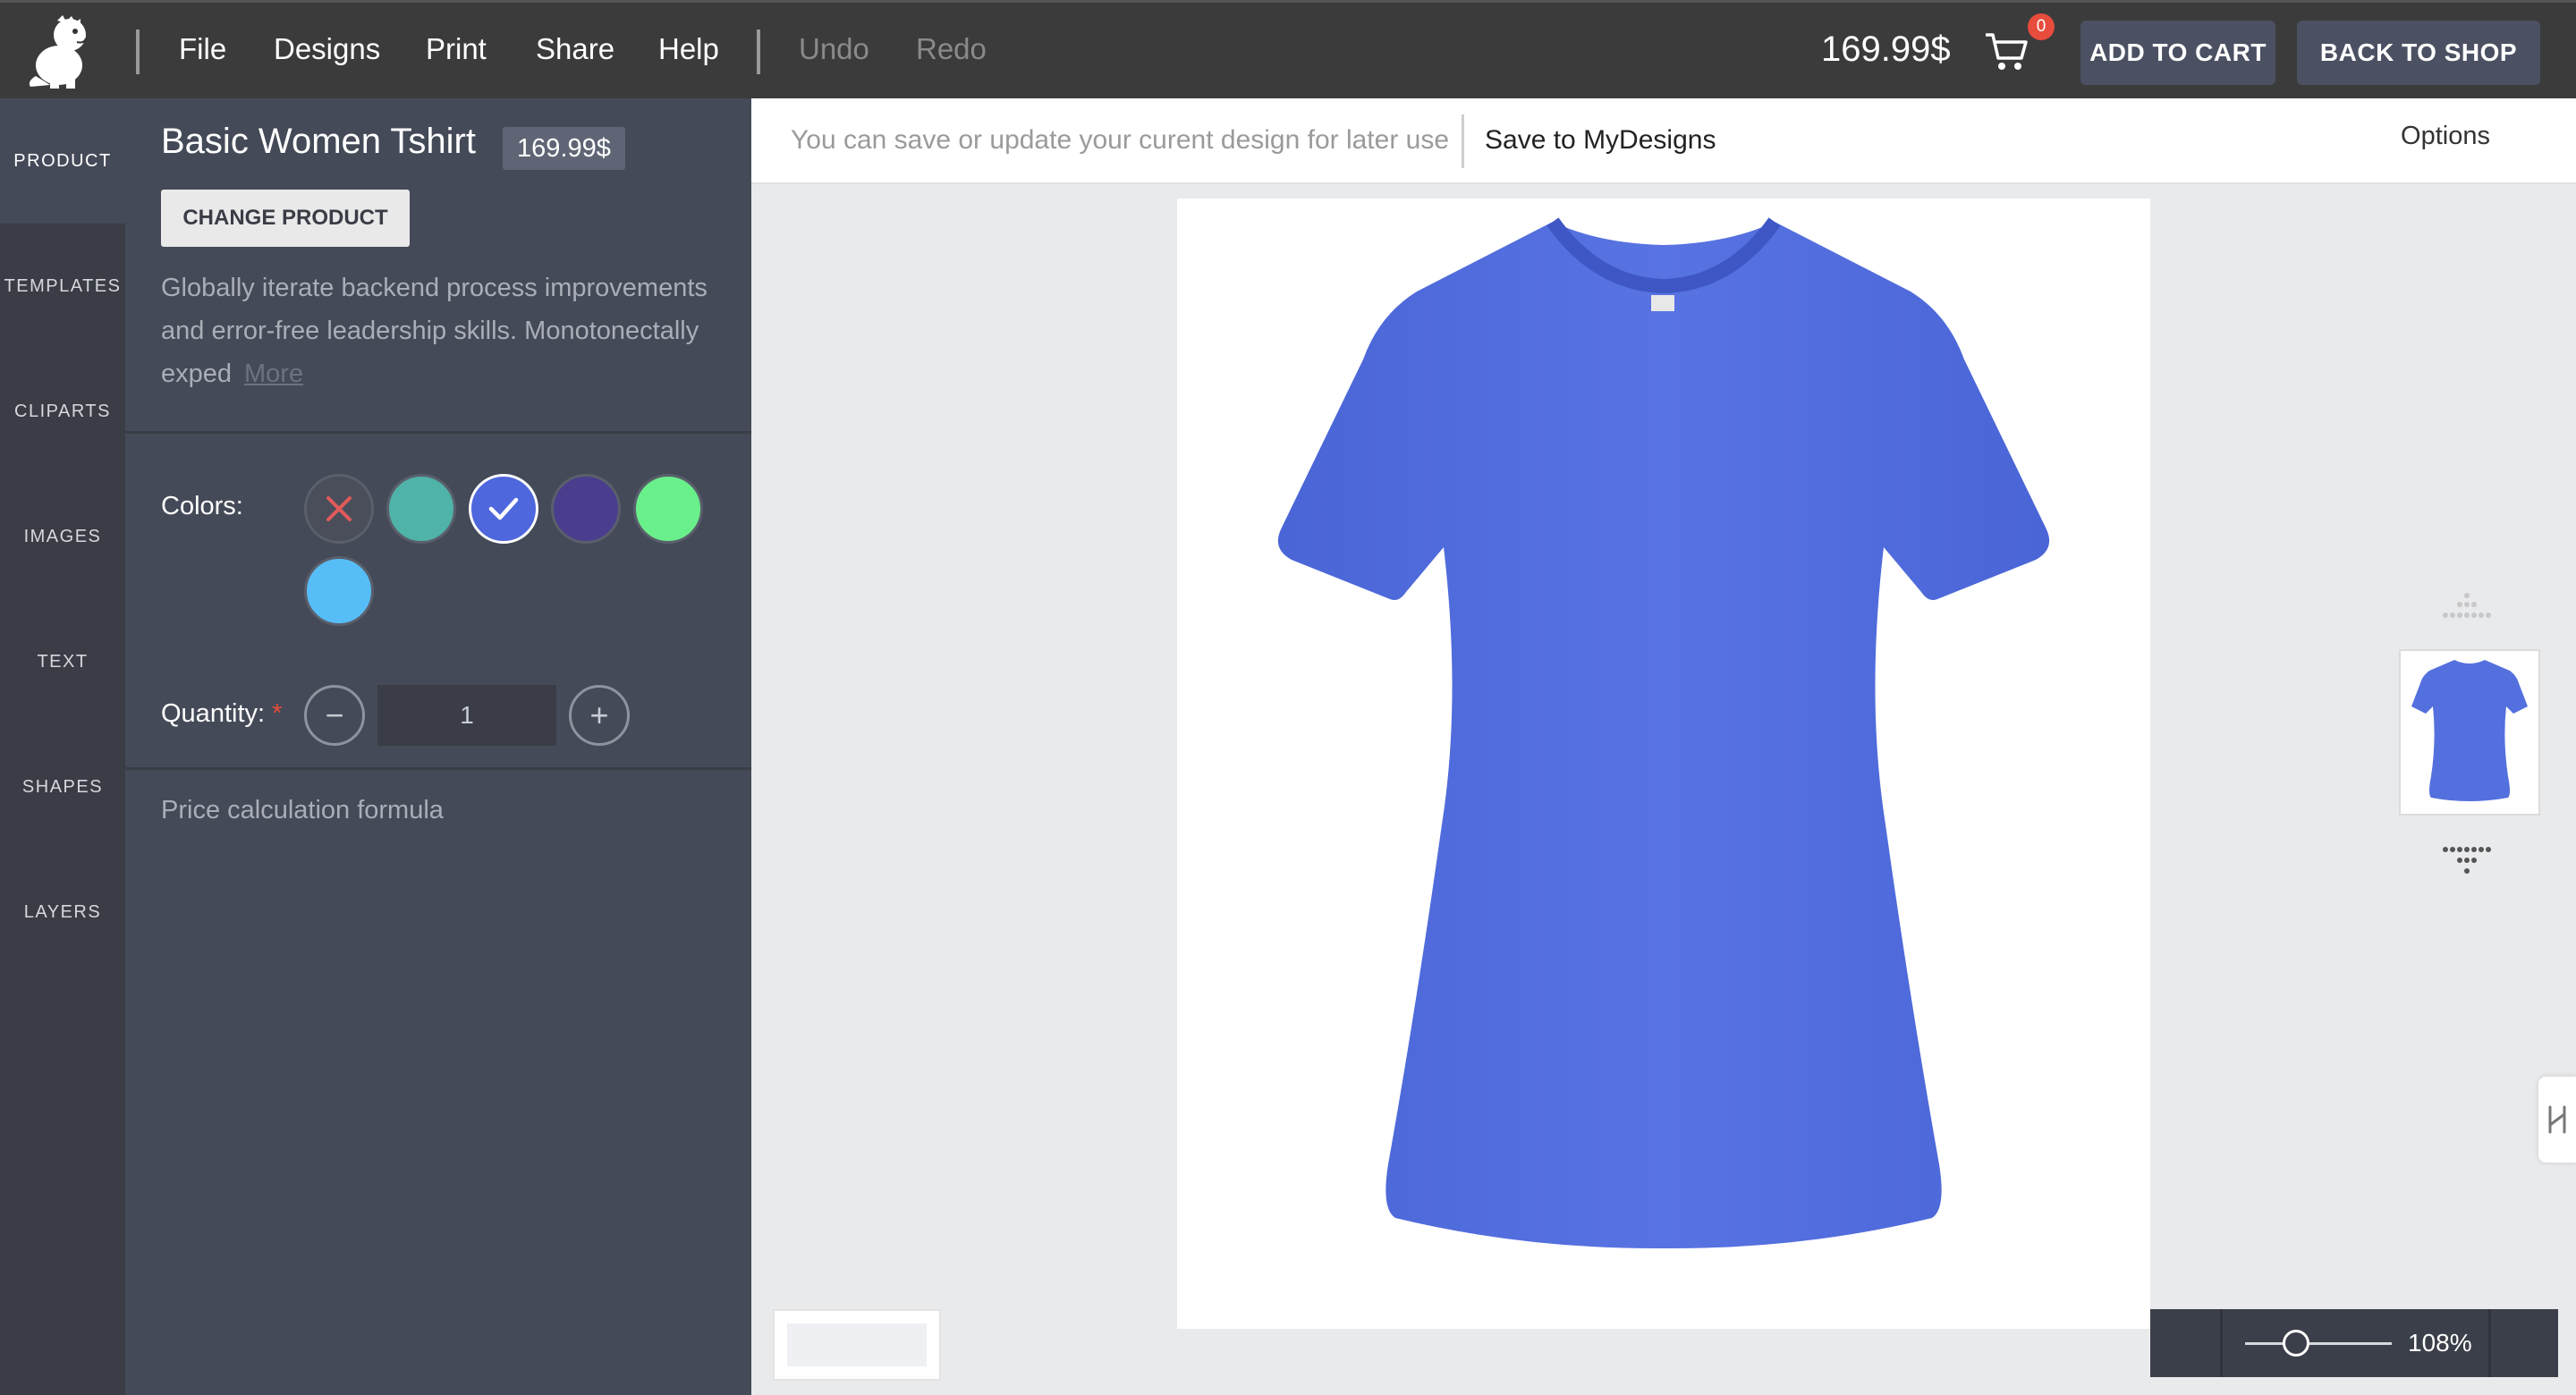 This screenshot has width=2576, height=1395. Describe the element at coordinates (1600, 140) in the screenshot. I see `save-to-mydesigns-button: Save to MyDesigns` at that location.